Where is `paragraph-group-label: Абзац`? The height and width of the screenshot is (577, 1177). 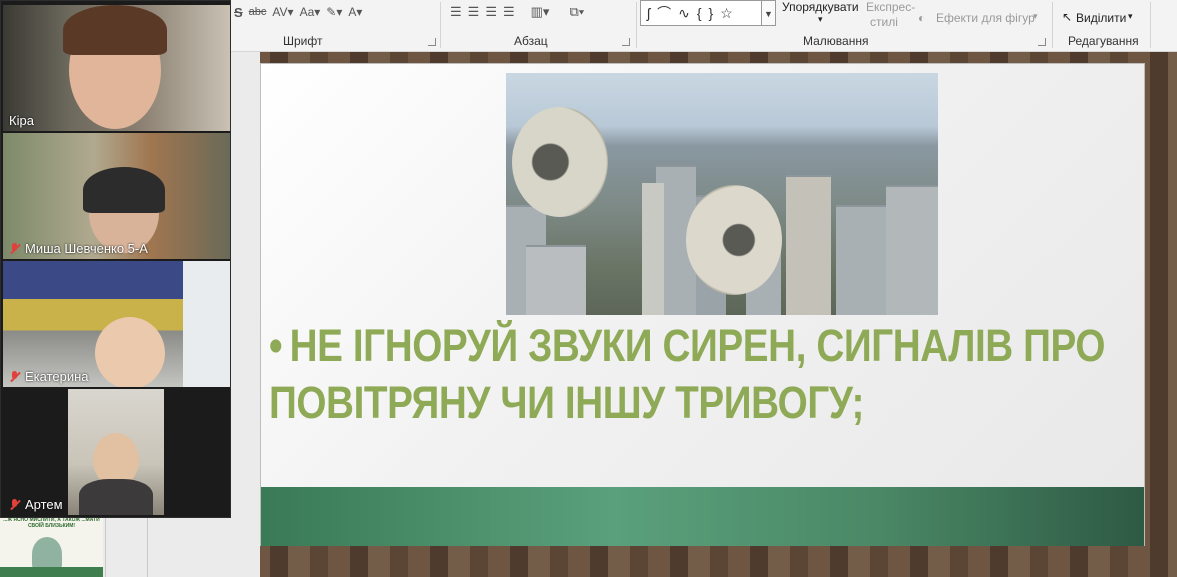 paragraph-group-label: Абзац is located at coordinates (531, 41).